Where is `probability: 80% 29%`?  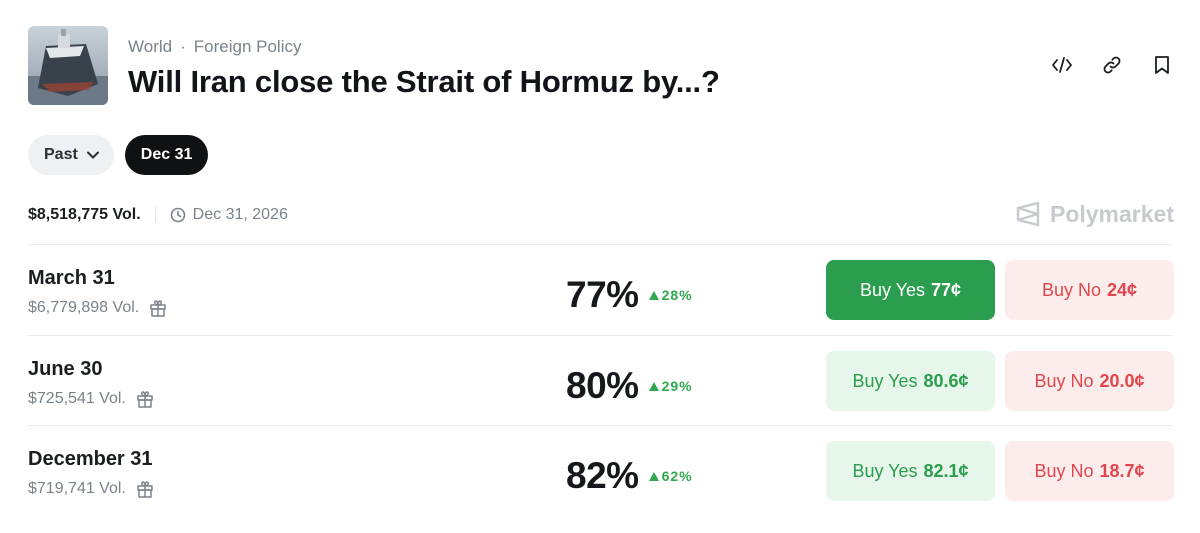 probability: 80% 29% is located at coordinates (629, 386).